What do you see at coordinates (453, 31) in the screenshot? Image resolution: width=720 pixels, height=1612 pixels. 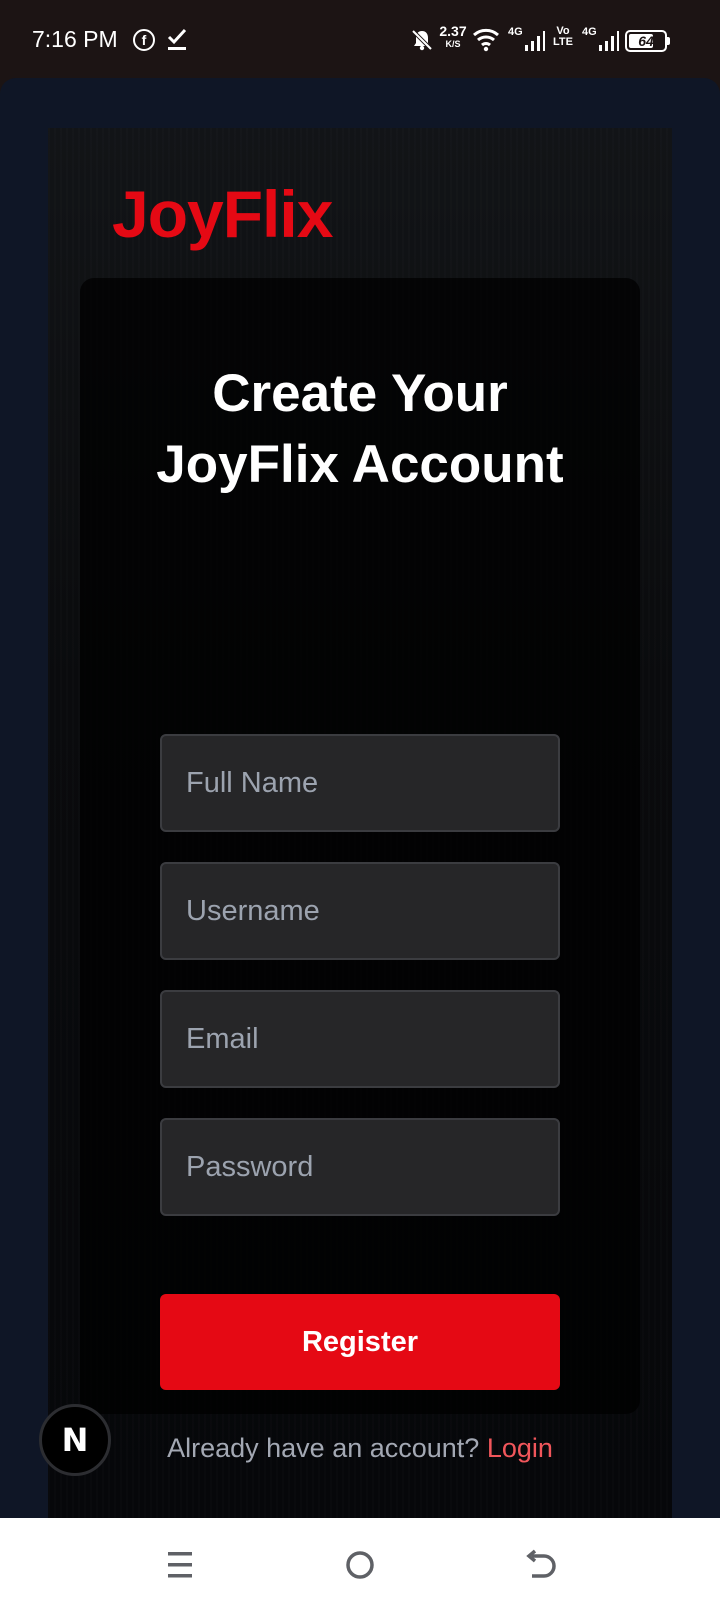 I see `net-speed-value: 2.37` at bounding box center [453, 31].